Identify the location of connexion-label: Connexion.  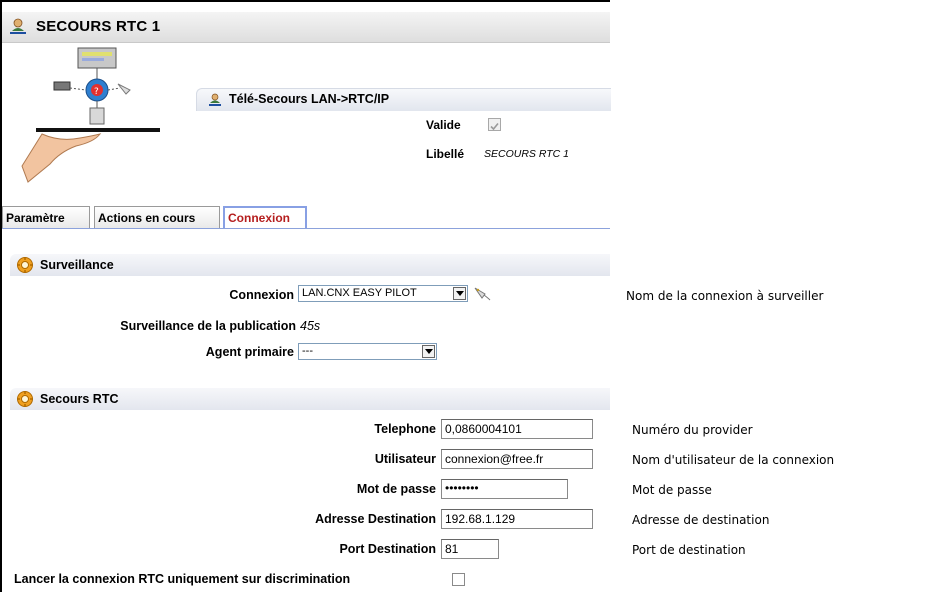
(261, 295).